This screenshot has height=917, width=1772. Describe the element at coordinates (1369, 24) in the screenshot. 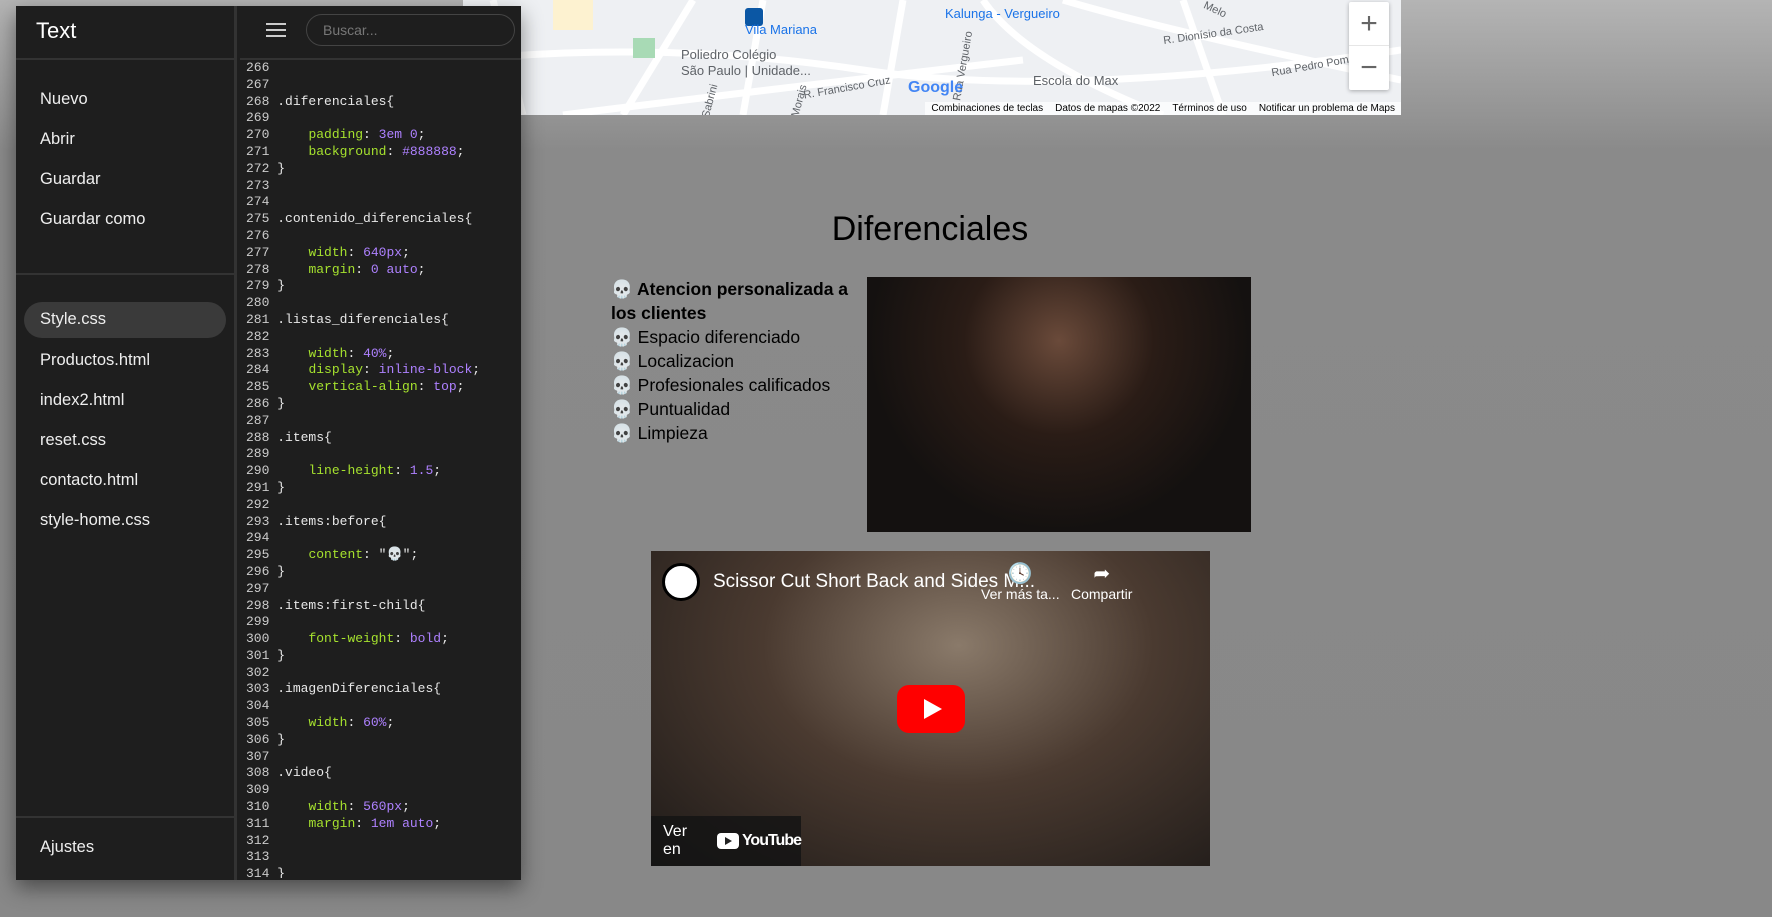

I see `zoom-in-button: +` at that location.